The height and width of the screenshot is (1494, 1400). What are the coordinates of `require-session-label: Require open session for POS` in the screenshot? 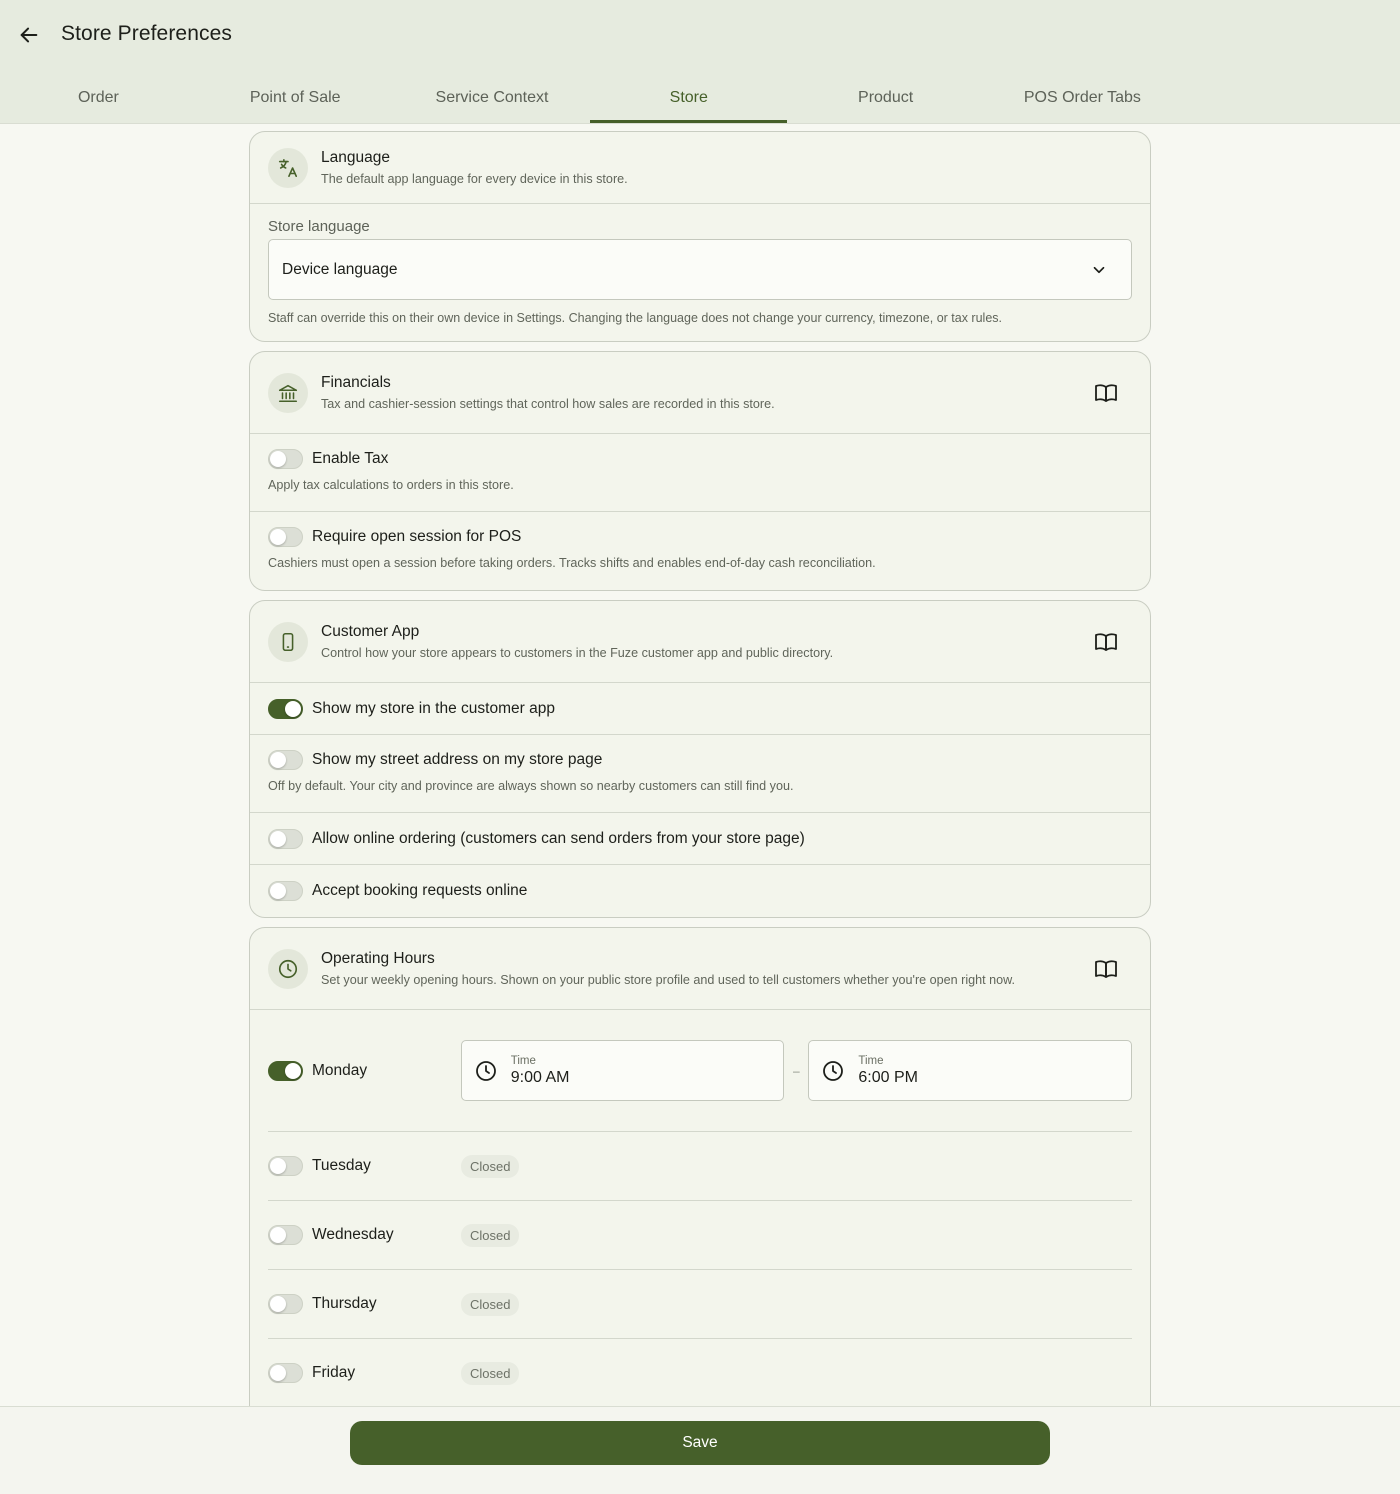 It's located at (417, 536).